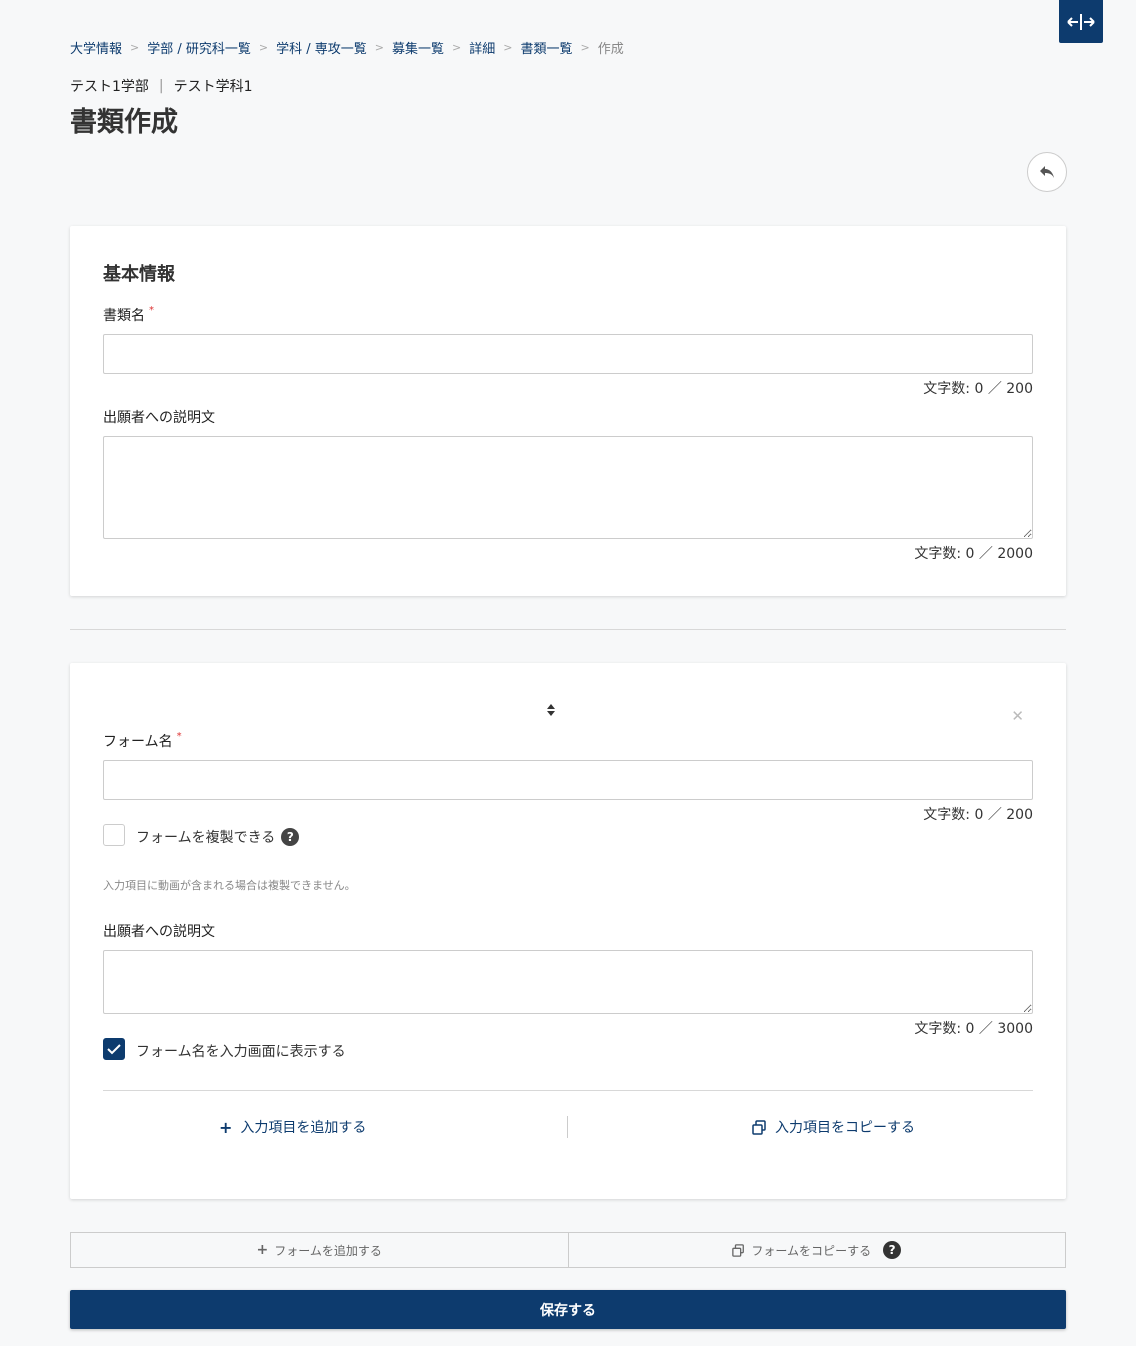 The width and height of the screenshot is (1136, 1346). I want to click on form-name-label-text: フォーム名, so click(138, 742).